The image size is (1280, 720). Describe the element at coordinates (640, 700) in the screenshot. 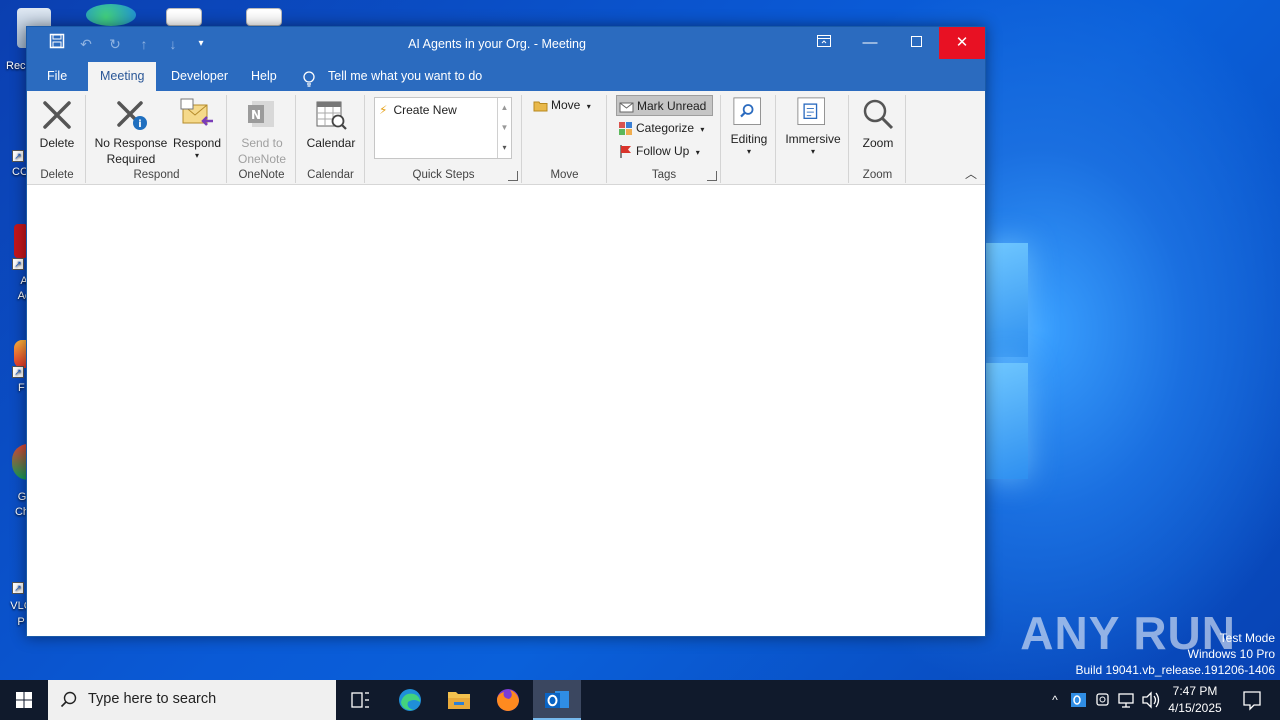

I see `taskbar: Type here to search ^ 7:47 PM 4/15/2025` at that location.